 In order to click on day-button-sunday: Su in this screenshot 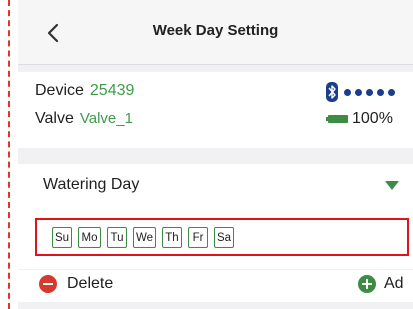, I will do `click(62, 237)`.